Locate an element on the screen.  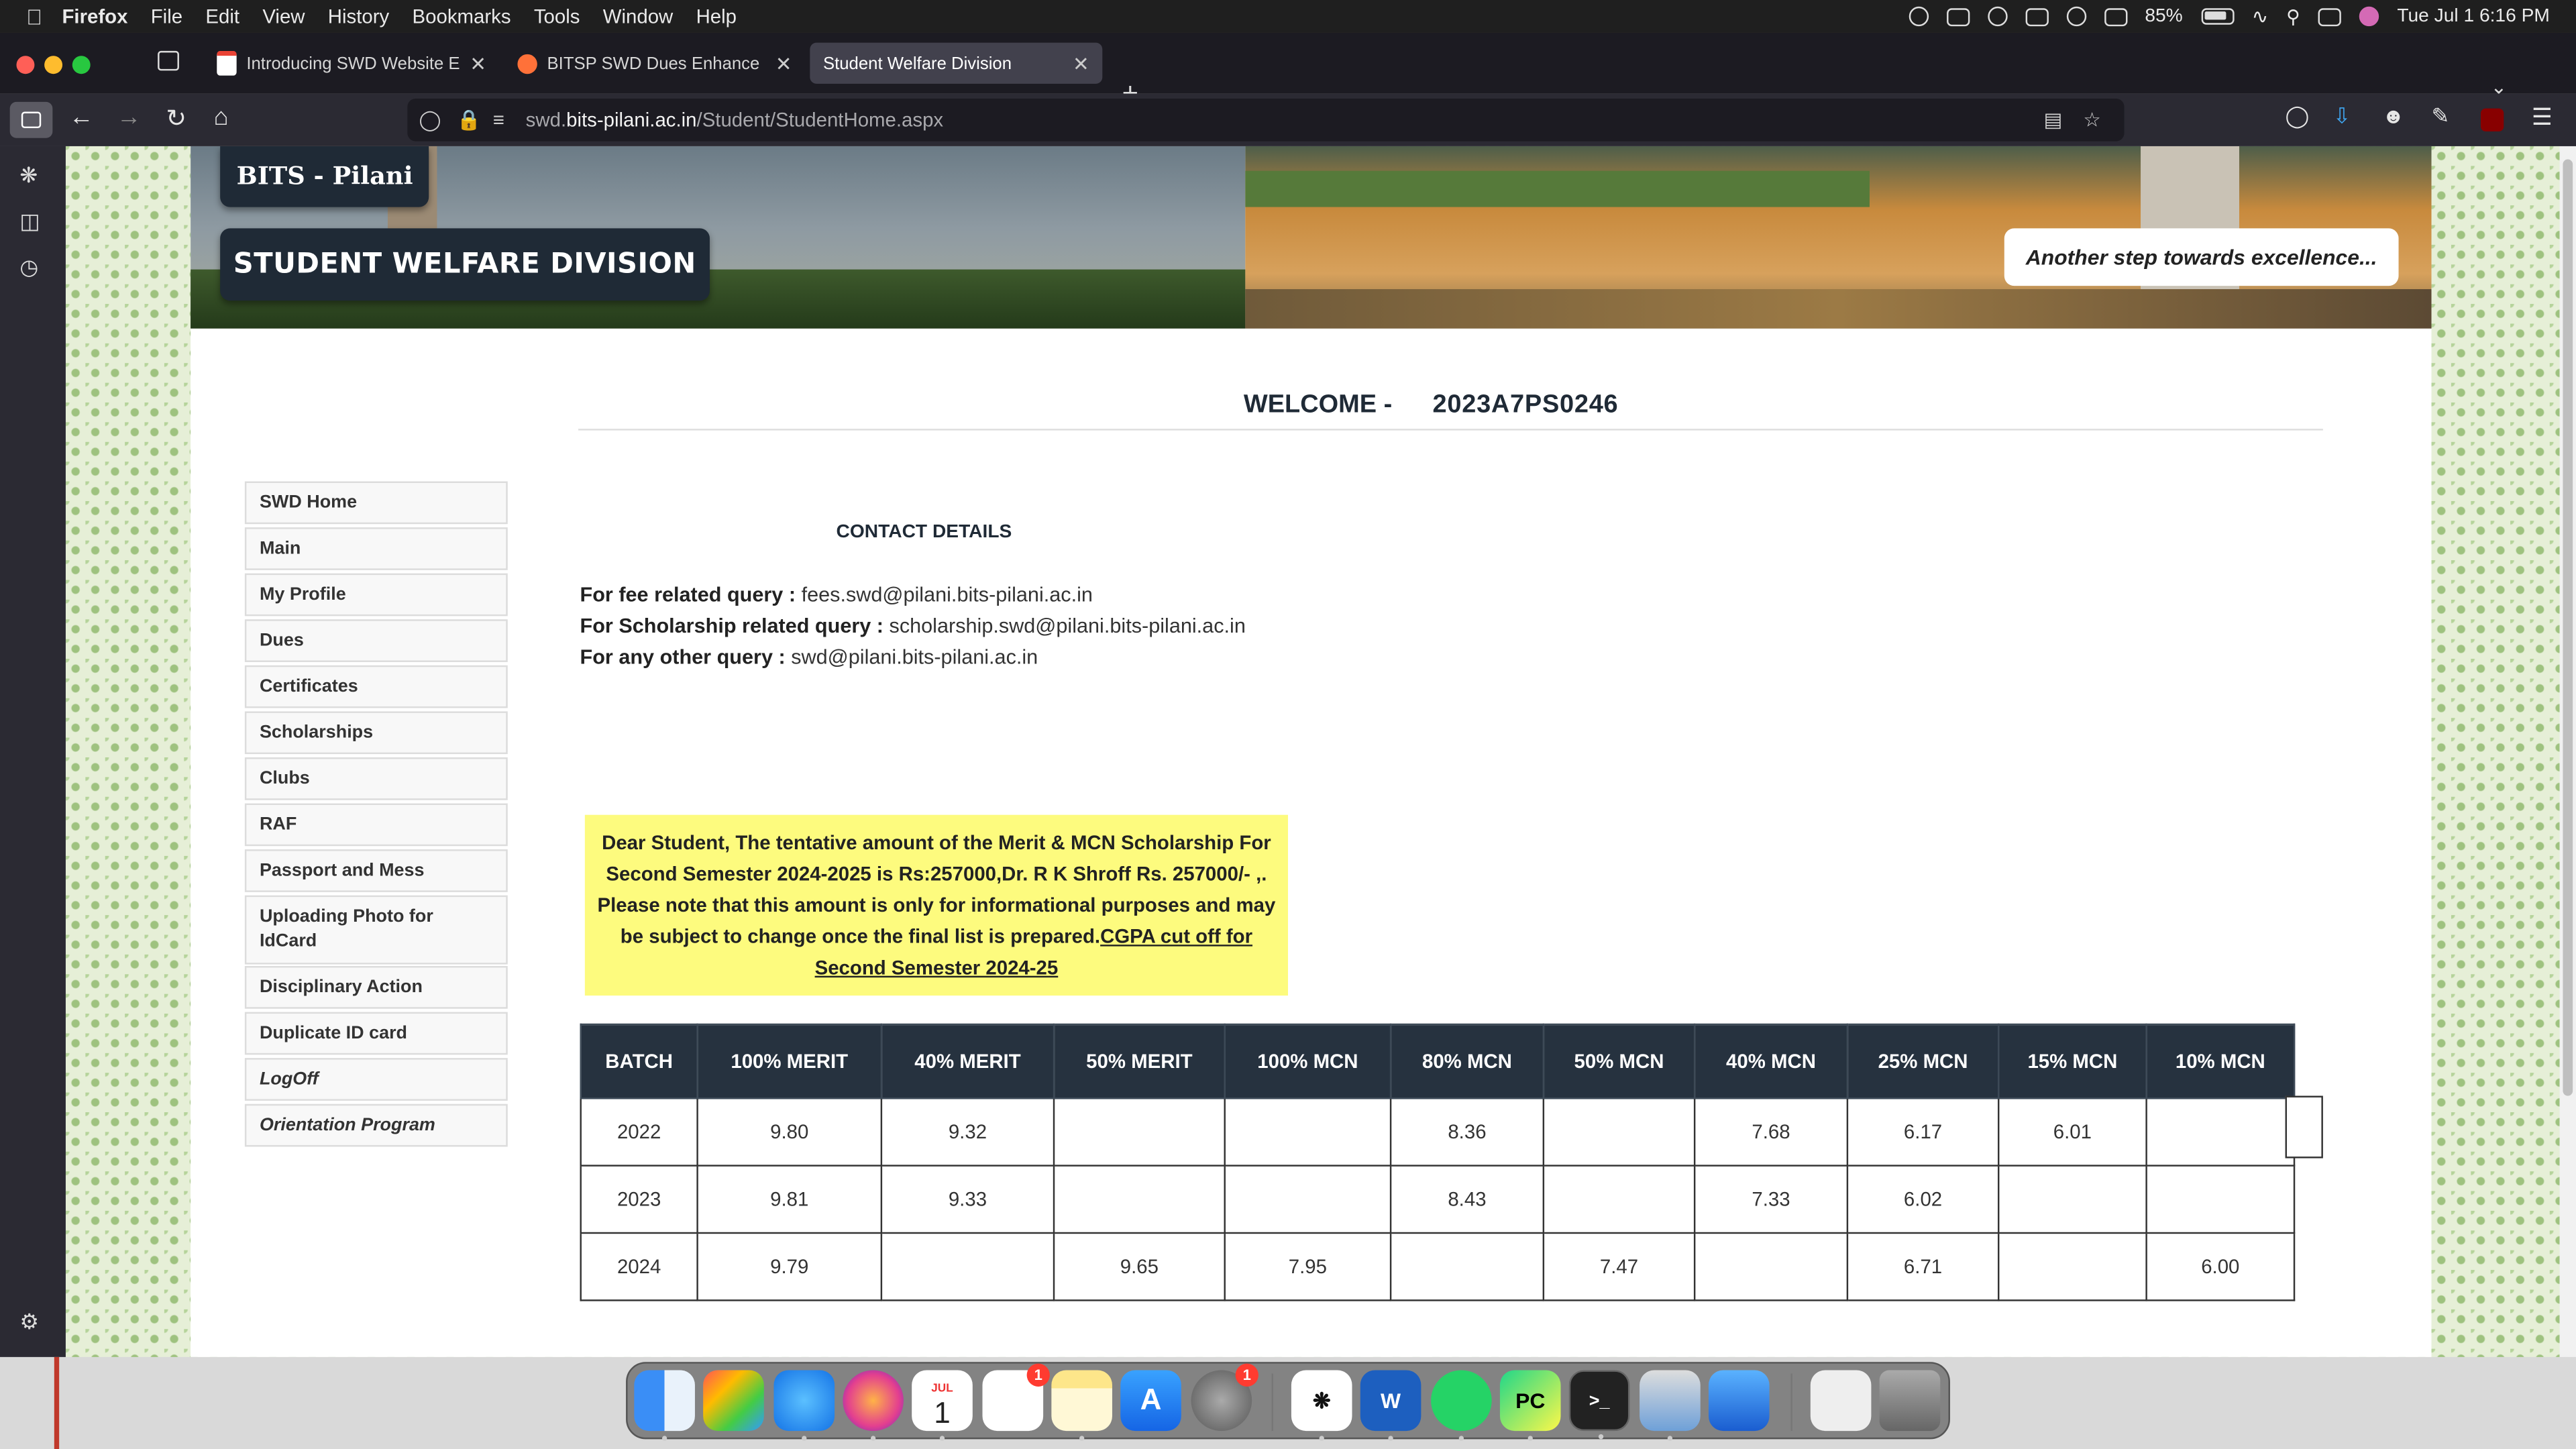
history-icon: ◷ is located at coordinates (28, 268).